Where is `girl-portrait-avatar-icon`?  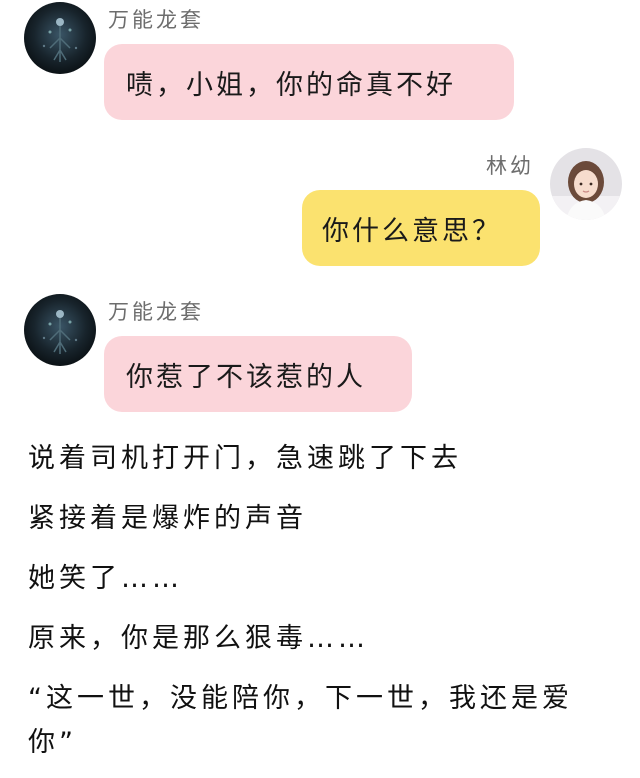
girl-portrait-avatar-icon is located at coordinates (586, 184).